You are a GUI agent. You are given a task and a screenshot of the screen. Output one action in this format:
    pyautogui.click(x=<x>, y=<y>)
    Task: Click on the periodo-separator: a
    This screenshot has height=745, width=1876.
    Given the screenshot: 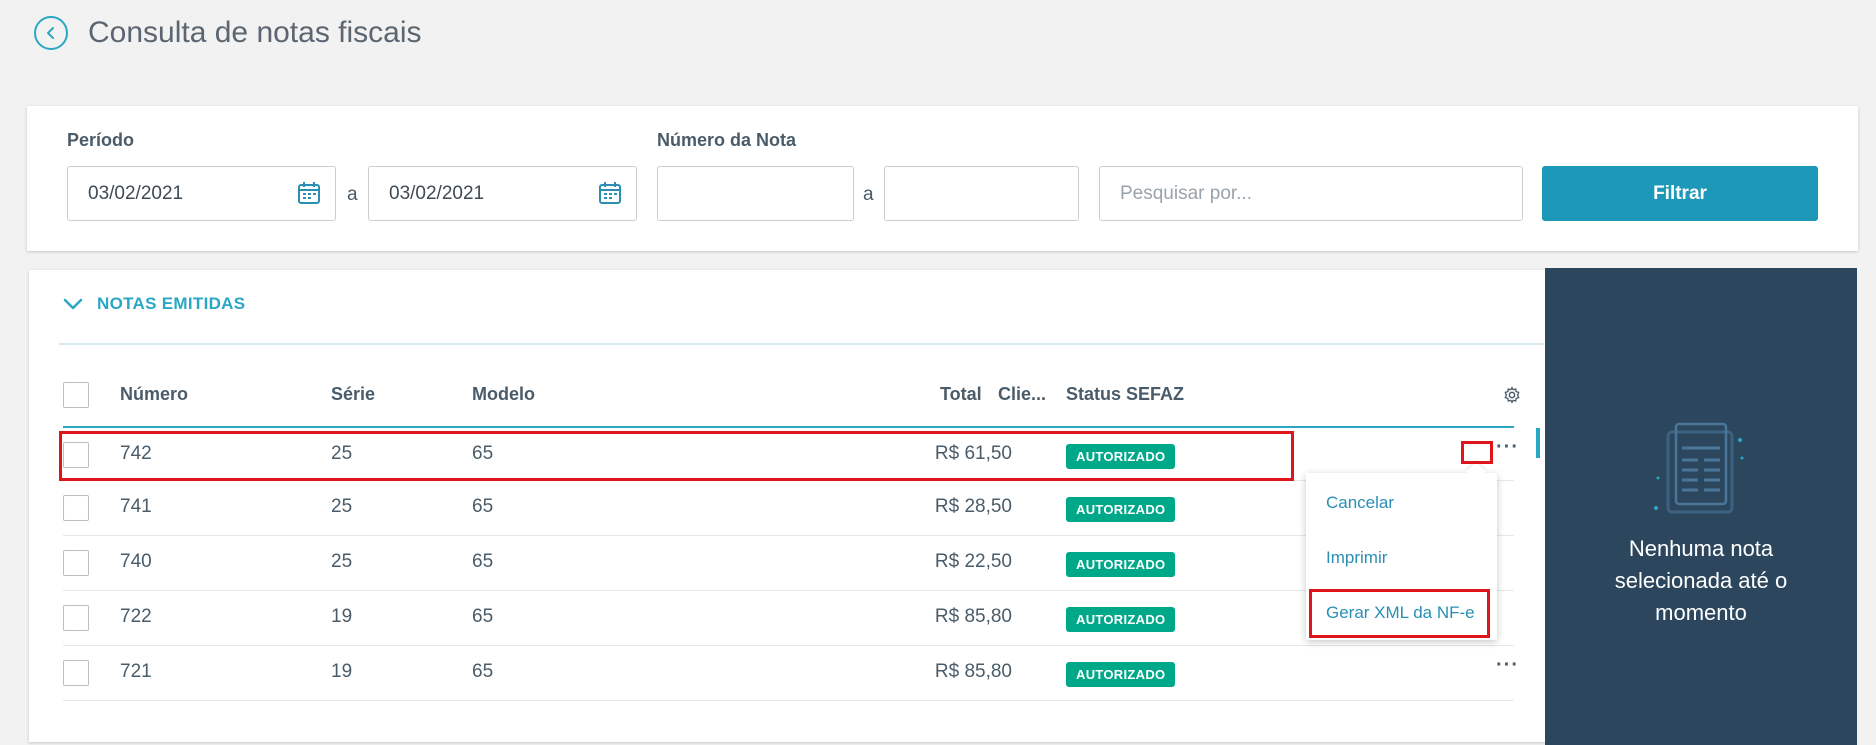 What is the action you would take?
    pyautogui.click(x=352, y=194)
    